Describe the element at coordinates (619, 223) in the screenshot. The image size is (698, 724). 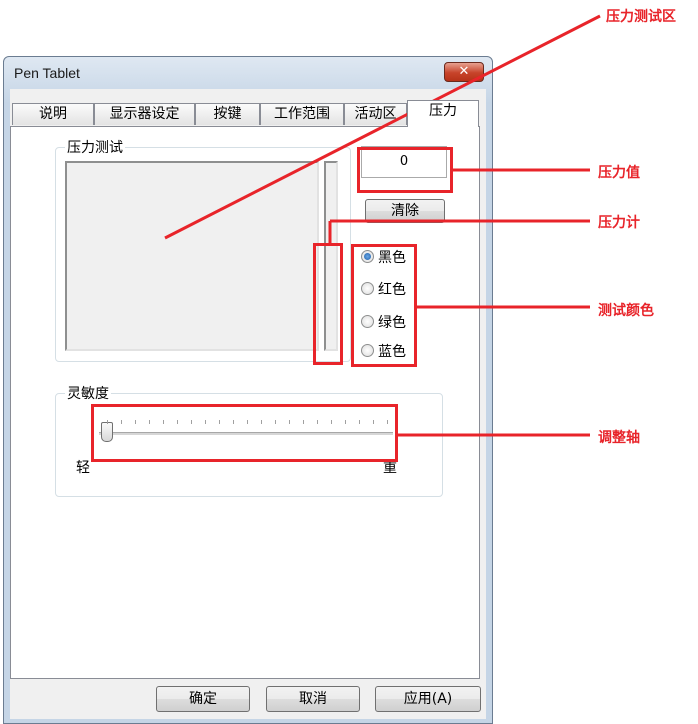
I see `annotation-label-meter: 压力计` at that location.